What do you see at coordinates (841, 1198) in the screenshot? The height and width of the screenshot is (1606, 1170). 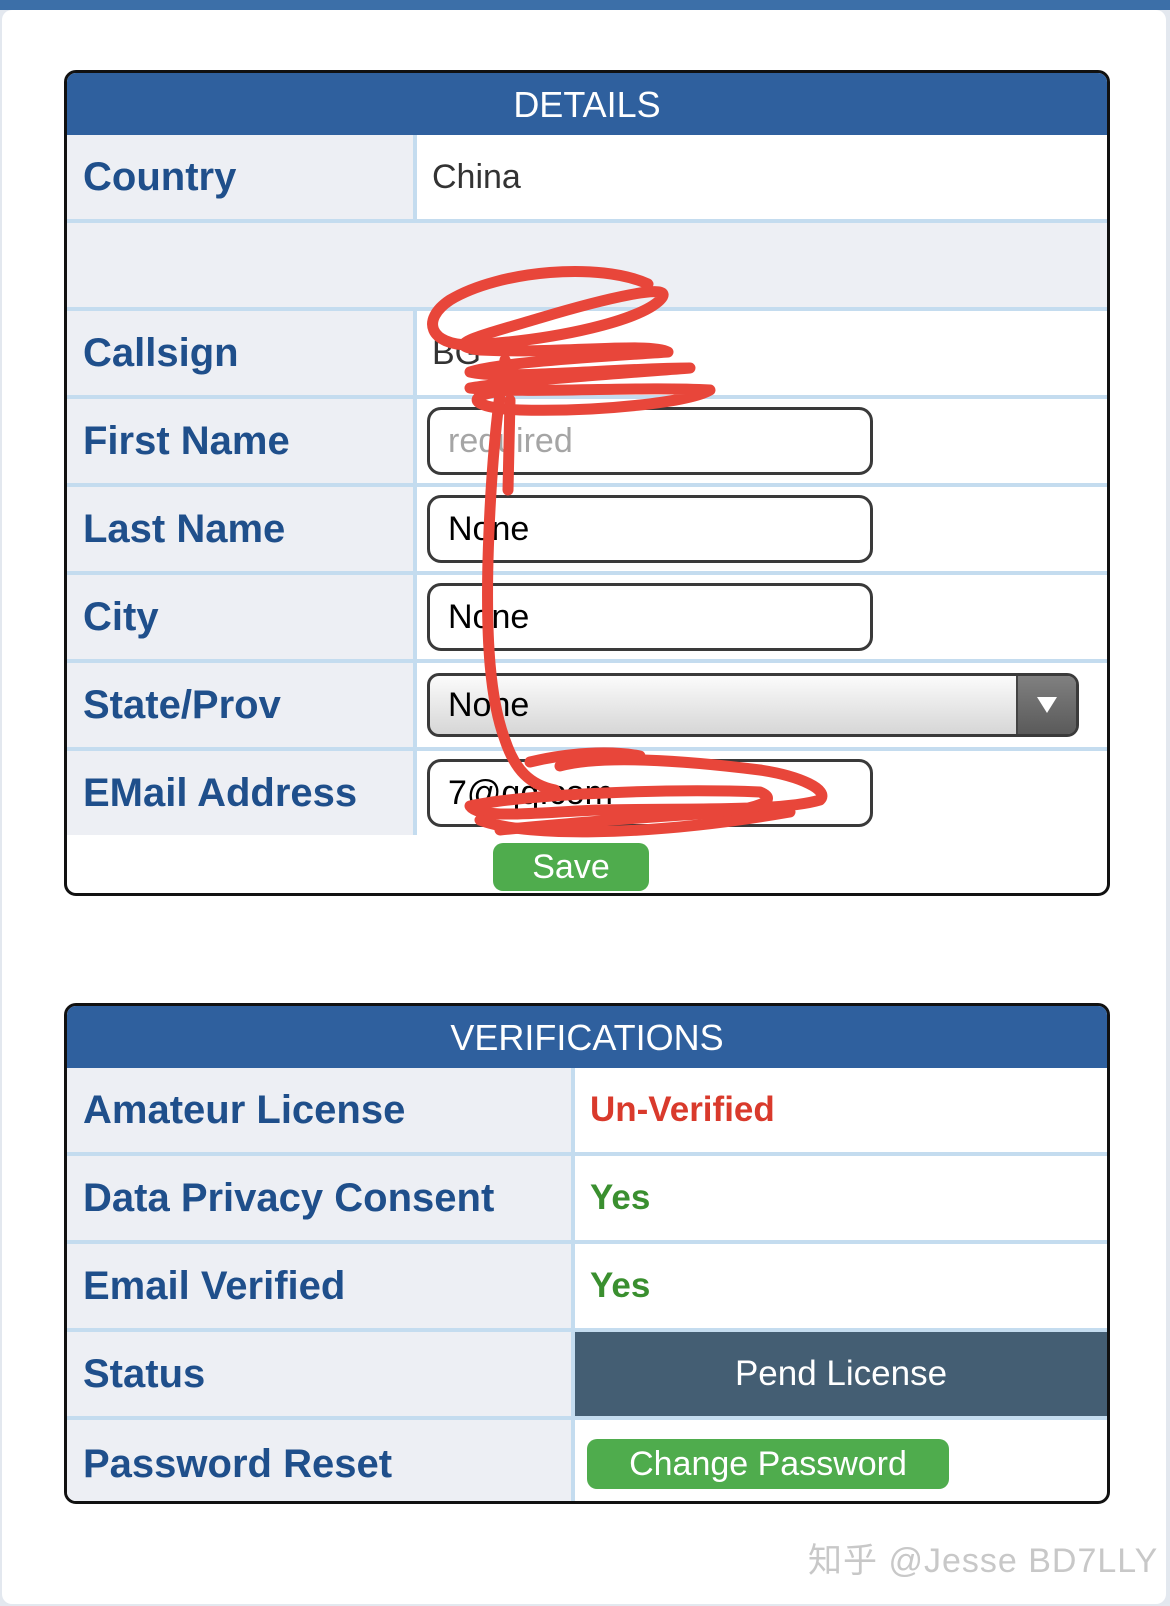 I see `privacy-cell: Yes` at bounding box center [841, 1198].